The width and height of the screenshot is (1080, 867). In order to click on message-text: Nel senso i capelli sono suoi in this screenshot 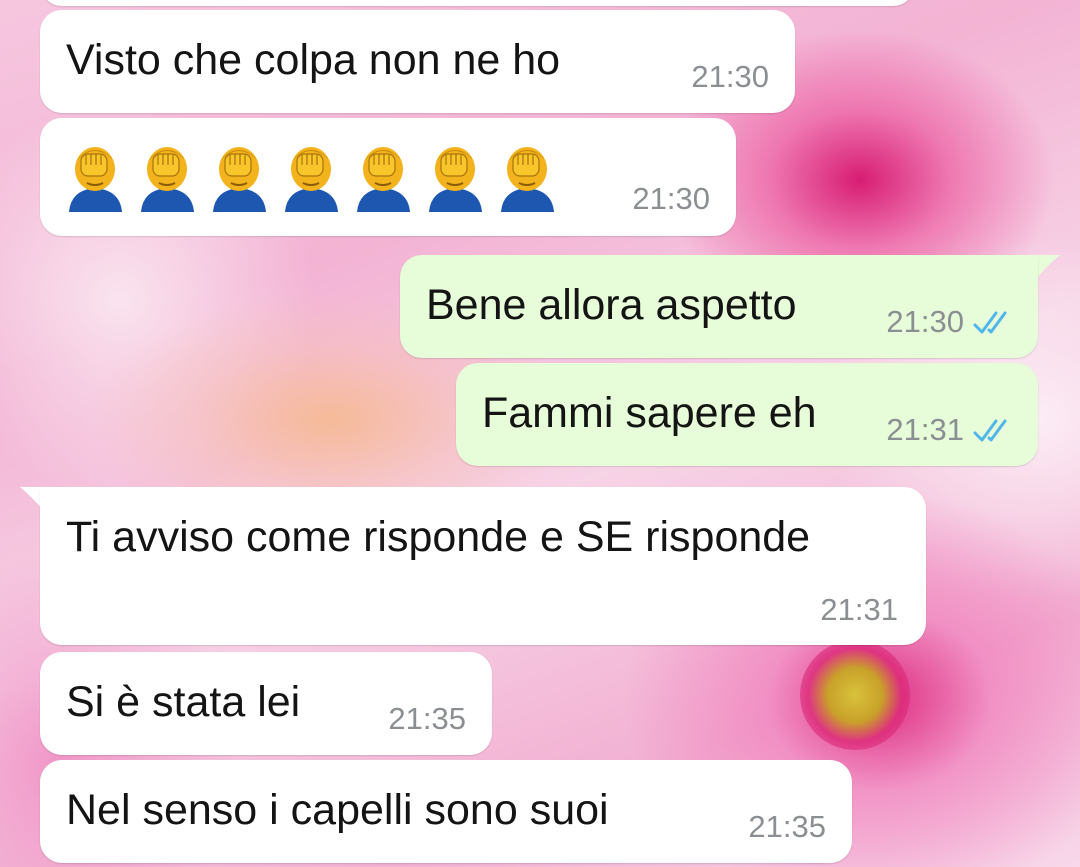, I will do `click(337, 810)`.